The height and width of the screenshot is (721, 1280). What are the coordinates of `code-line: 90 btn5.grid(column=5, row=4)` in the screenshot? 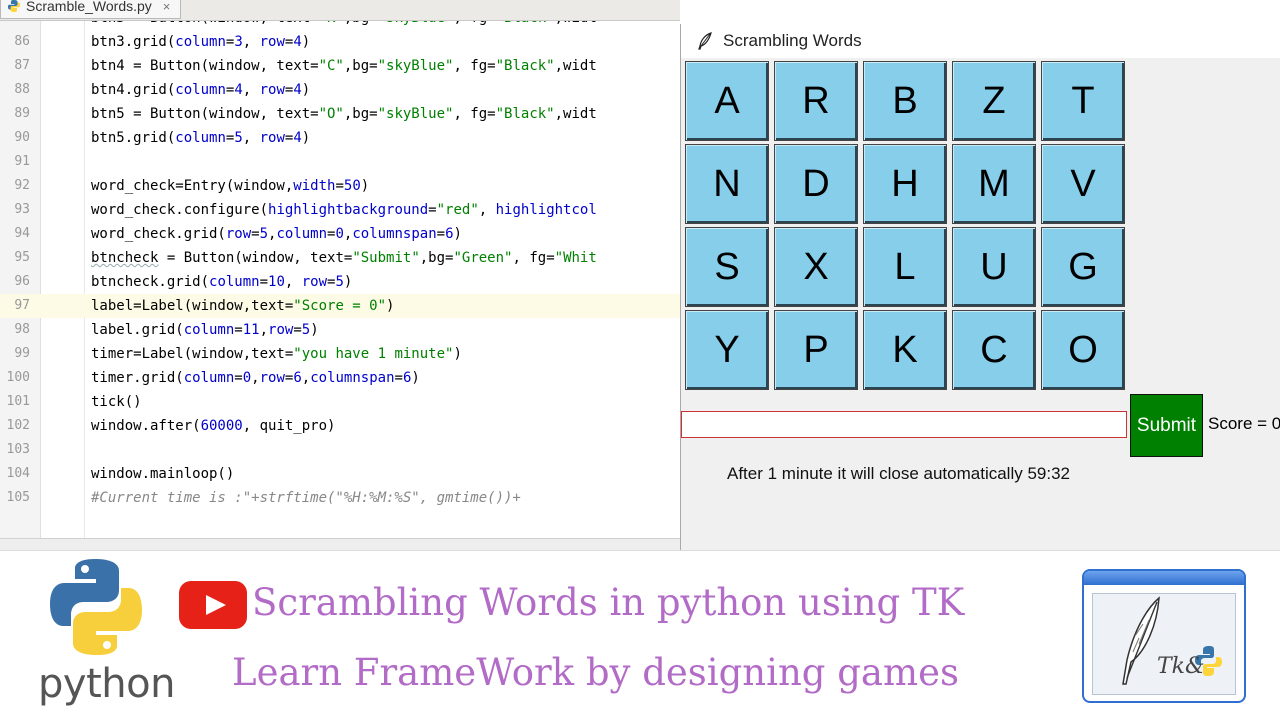 It's located at (340, 138).